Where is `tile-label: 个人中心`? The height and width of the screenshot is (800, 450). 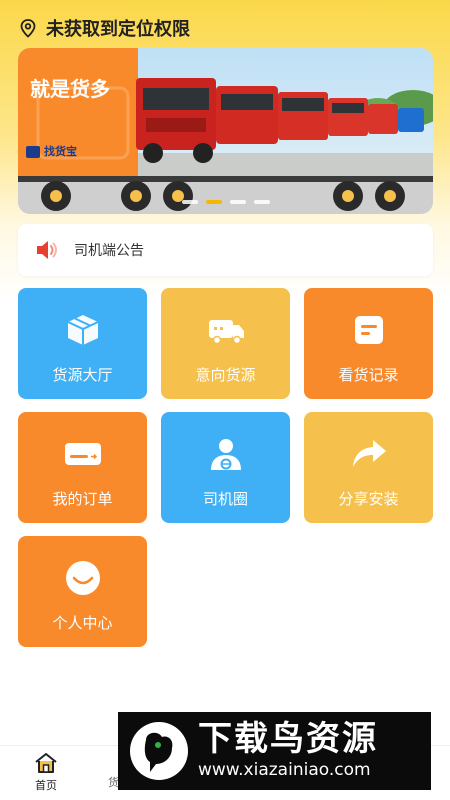
tile-label: 个人中心 is located at coordinates (82, 623).